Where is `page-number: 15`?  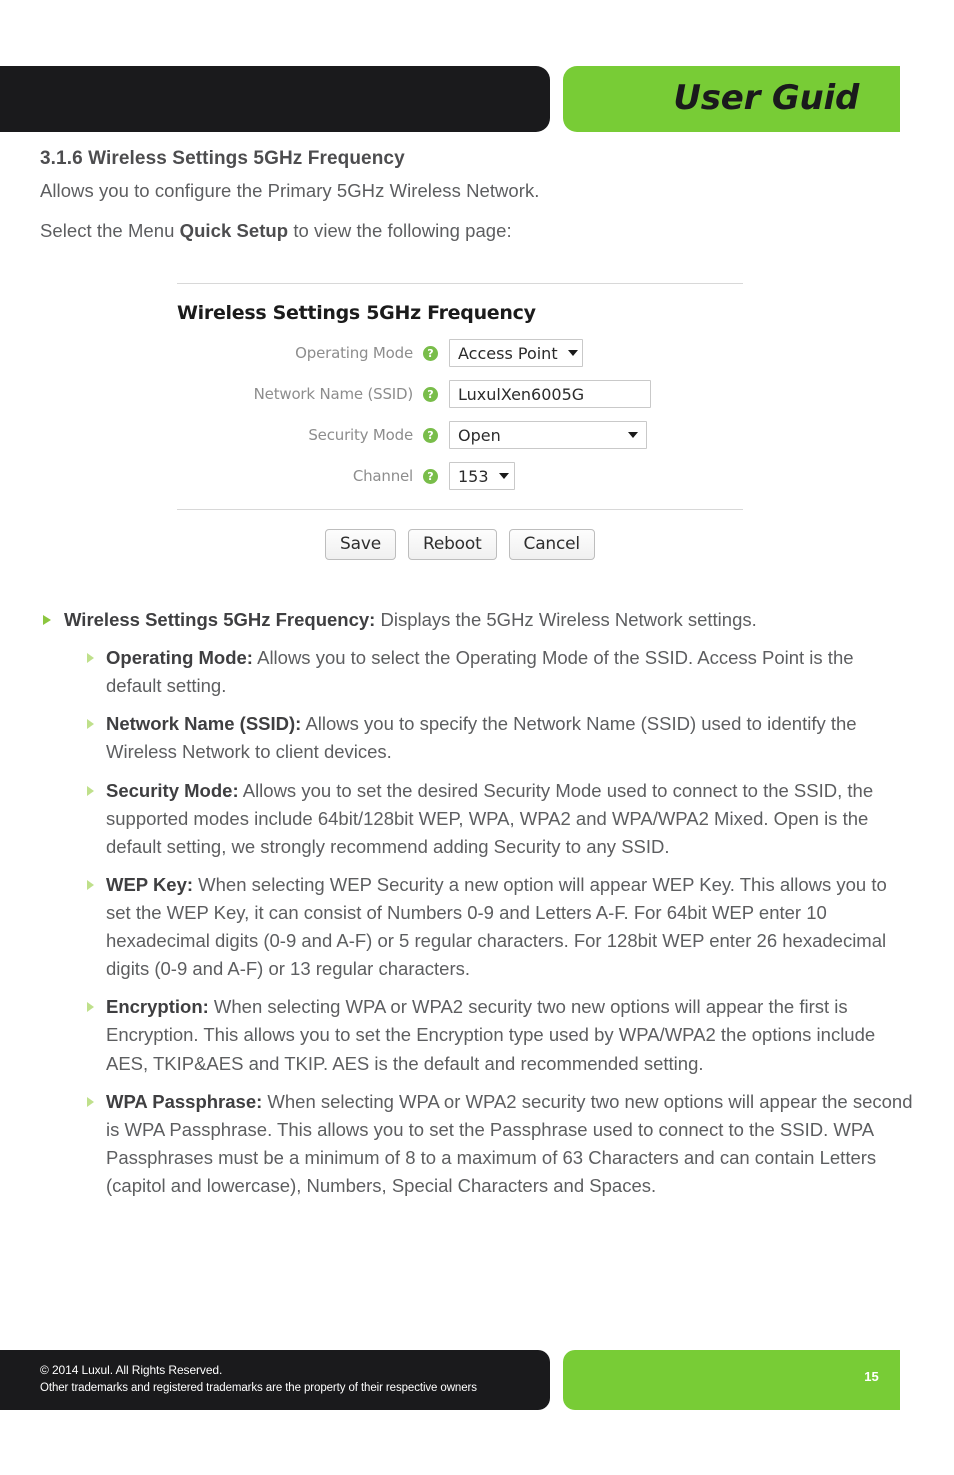
page-number: 15 is located at coordinates (871, 1376).